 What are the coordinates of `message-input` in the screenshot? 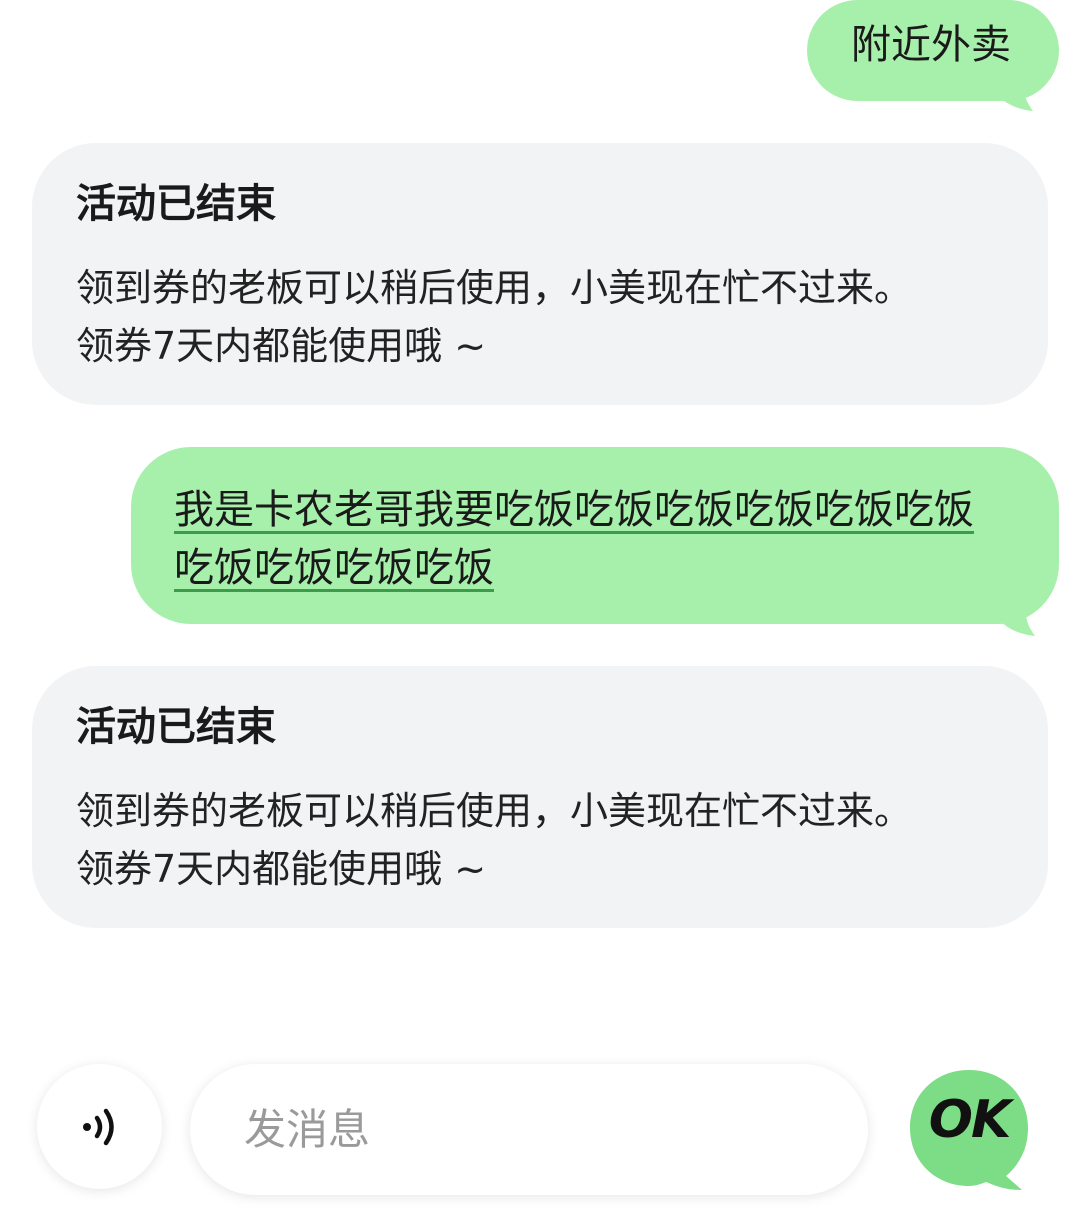 It's located at (524, 1129).